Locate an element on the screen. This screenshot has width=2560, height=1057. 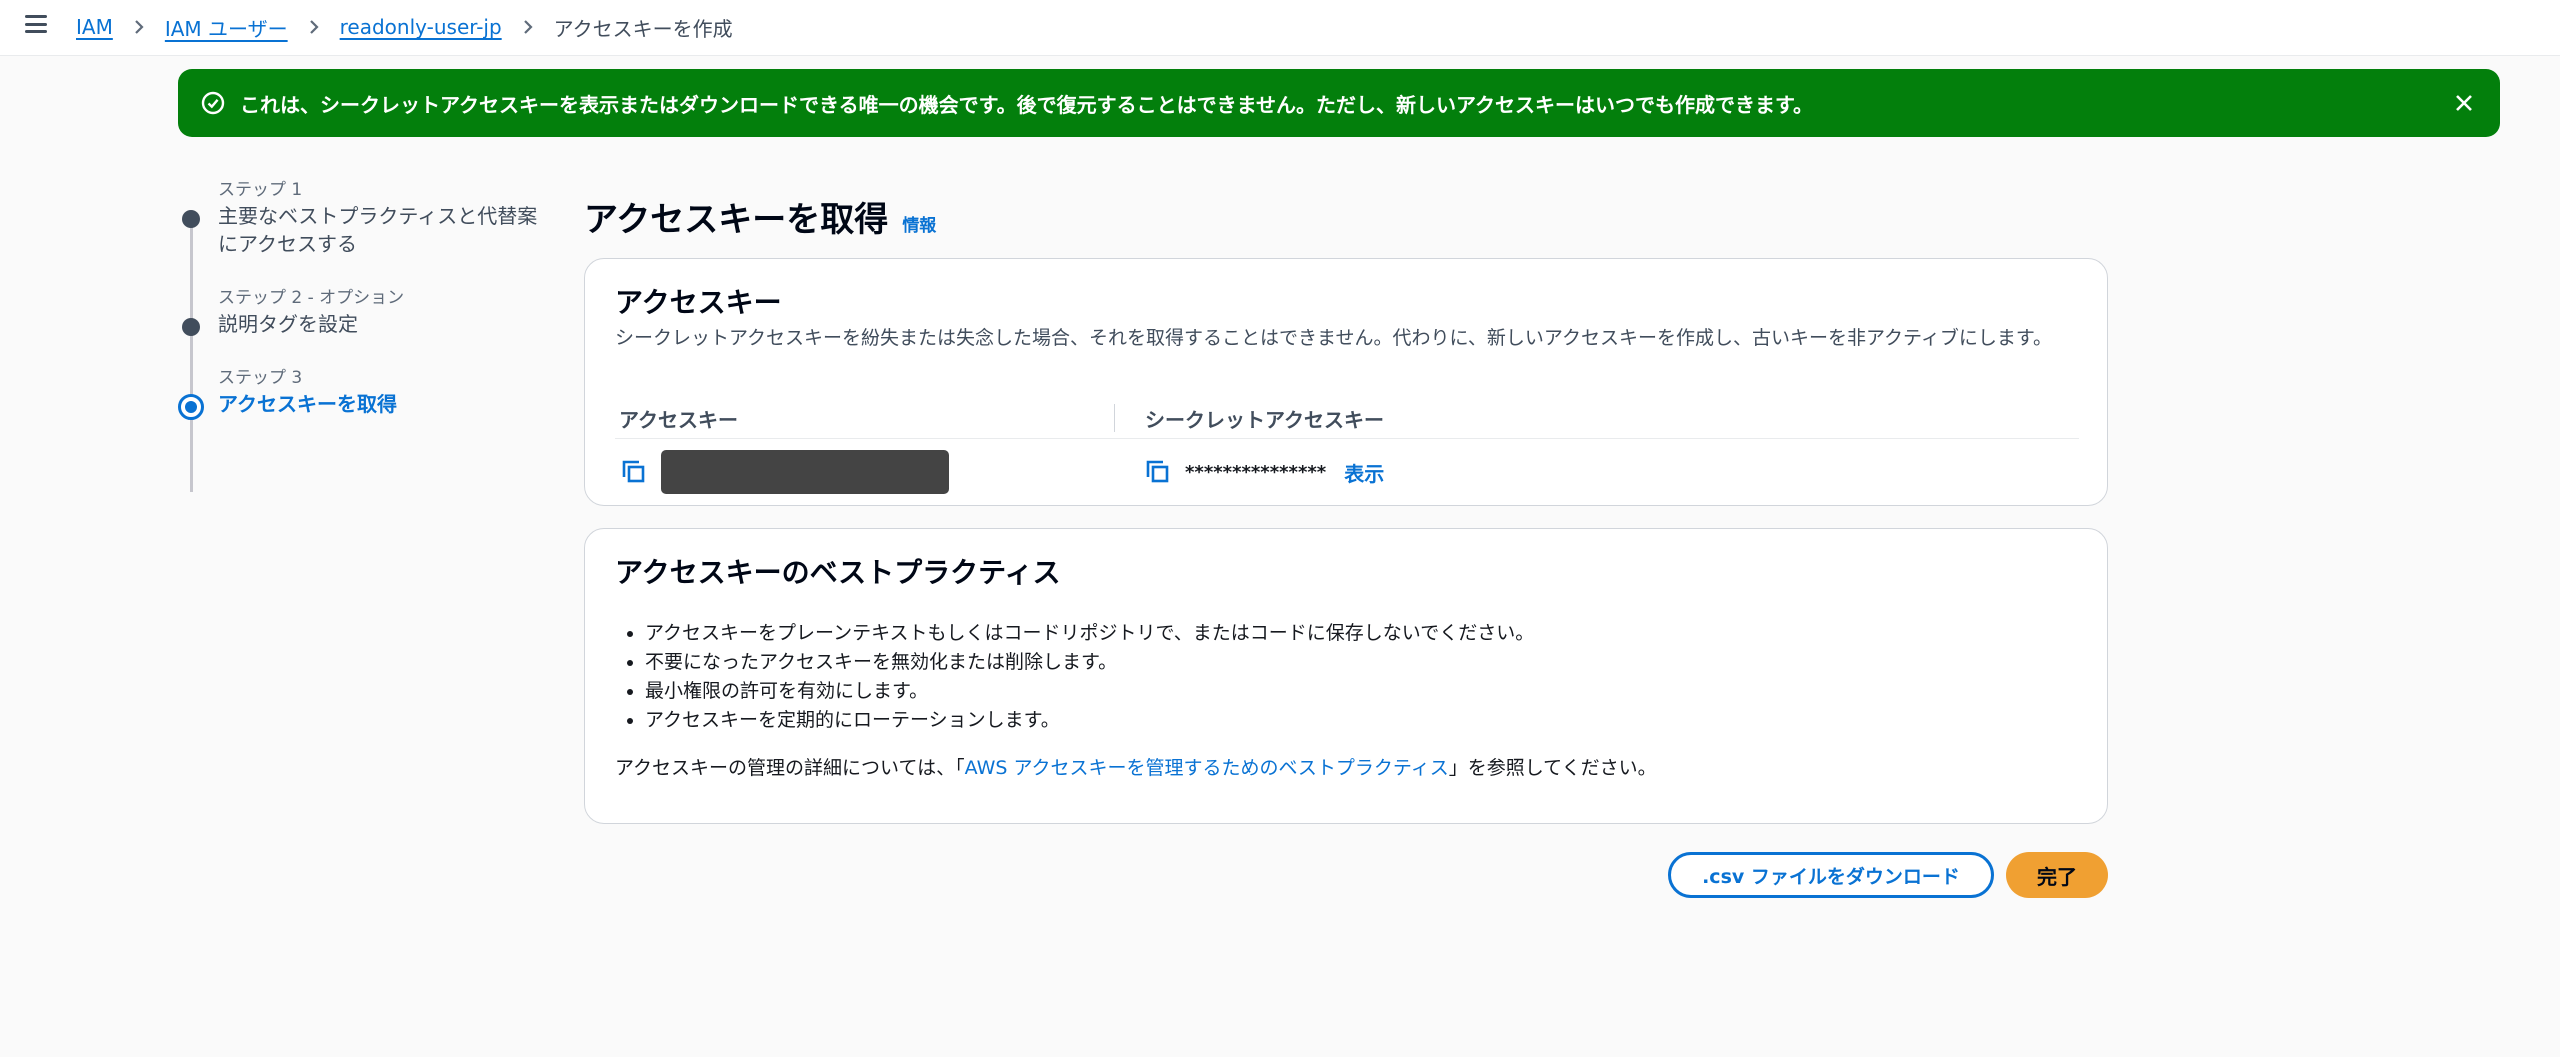
check-circle-icon is located at coordinates (213, 103).